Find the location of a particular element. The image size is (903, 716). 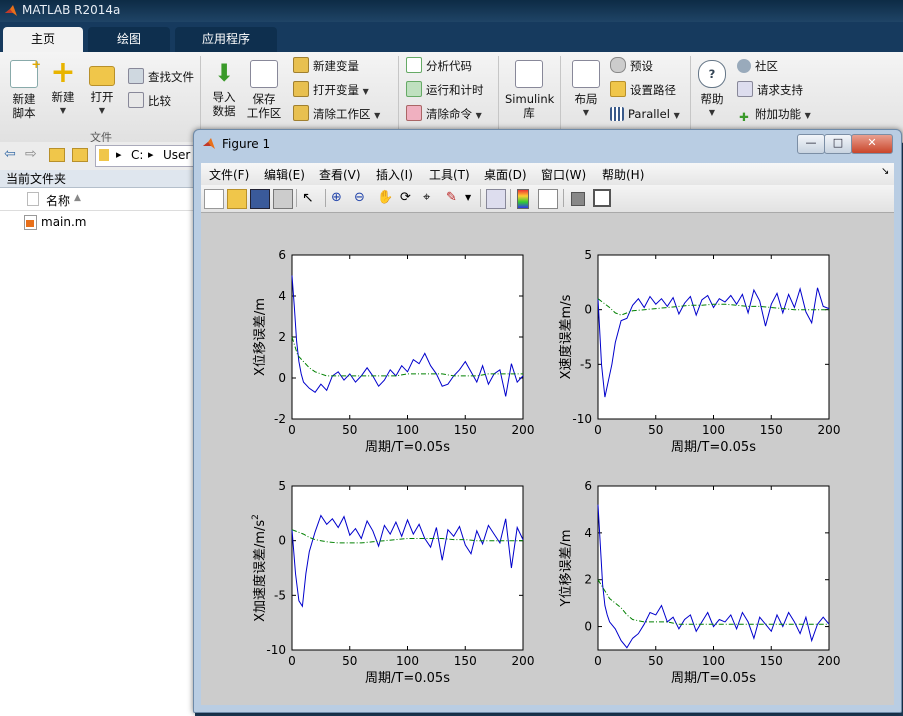

path-drive: C: is located at coordinates (137, 155).